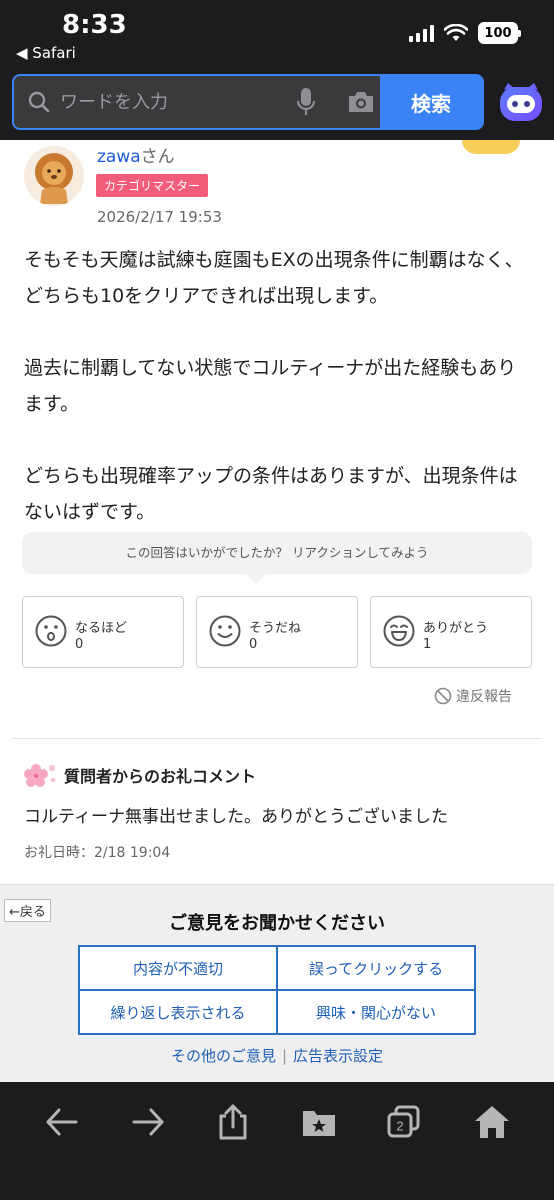  Describe the element at coordinates (101, 628) in the screenshot. I see `reaction-label: なるほど` at that location.